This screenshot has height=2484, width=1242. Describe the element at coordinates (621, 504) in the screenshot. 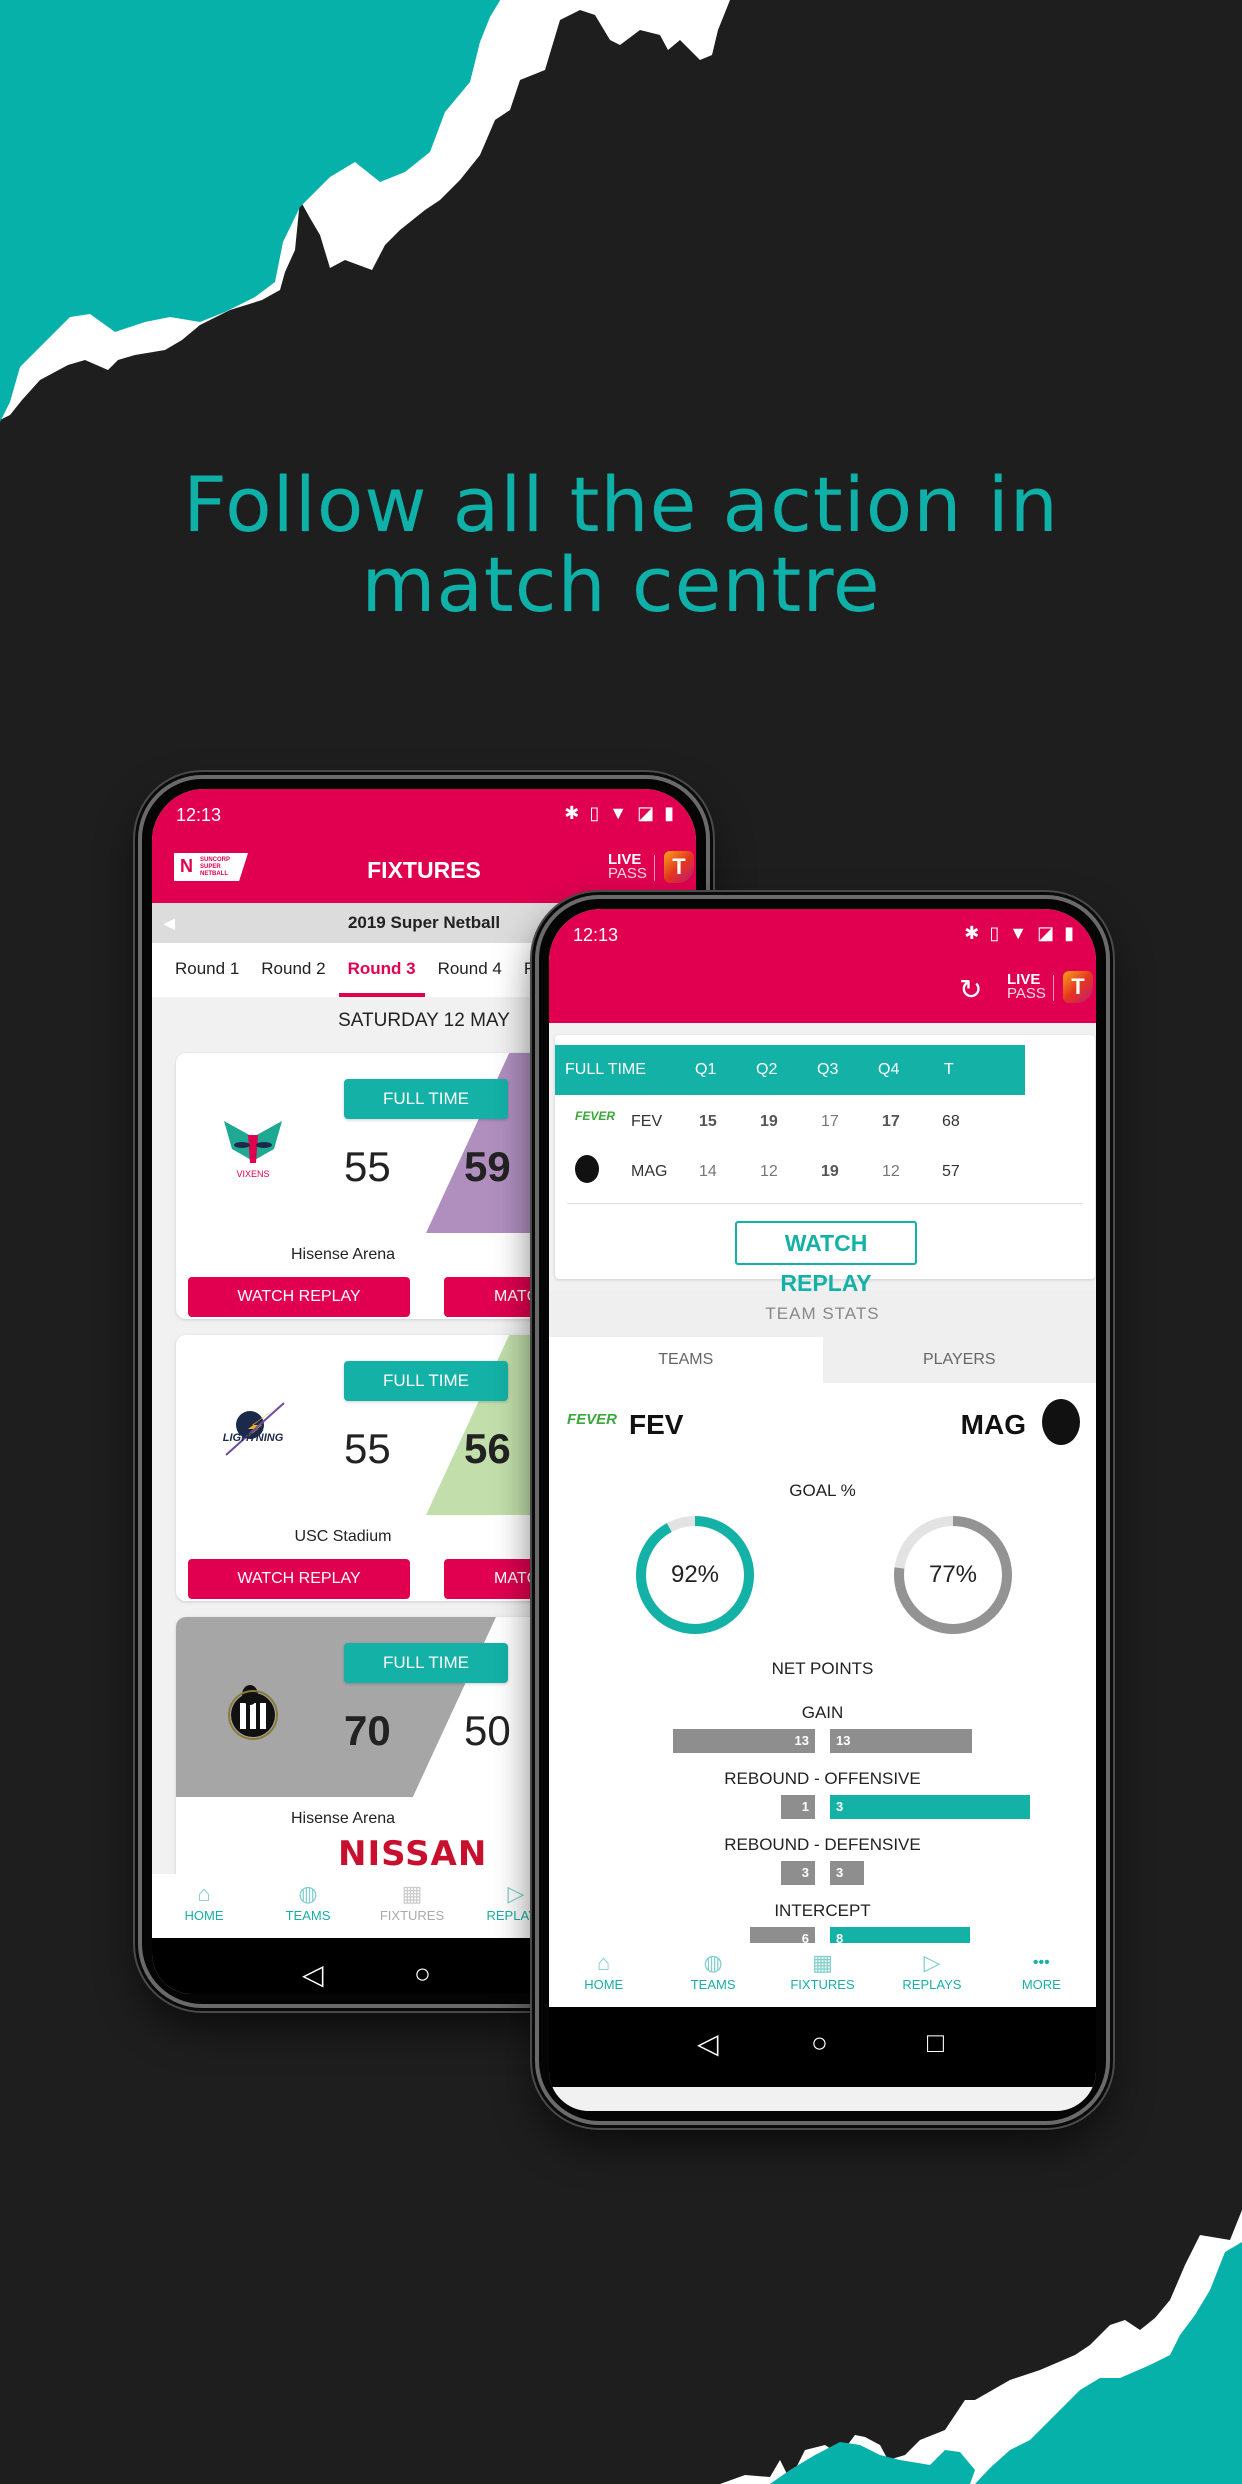

I see `headline-line-1: Follow all the action in` at that location.